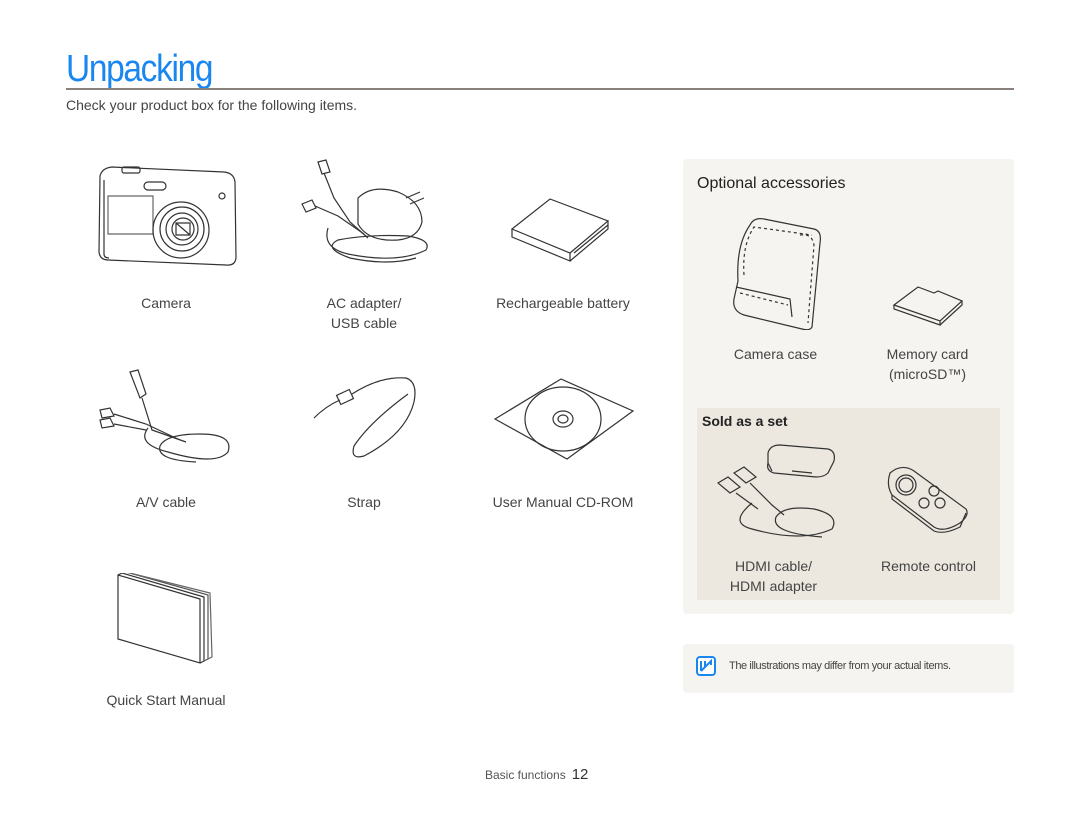 This screenshot has width=1080, height=815. Describe the element at coordinates (928, 499) in the screenshot. I see `remote-control-icon` at that location.